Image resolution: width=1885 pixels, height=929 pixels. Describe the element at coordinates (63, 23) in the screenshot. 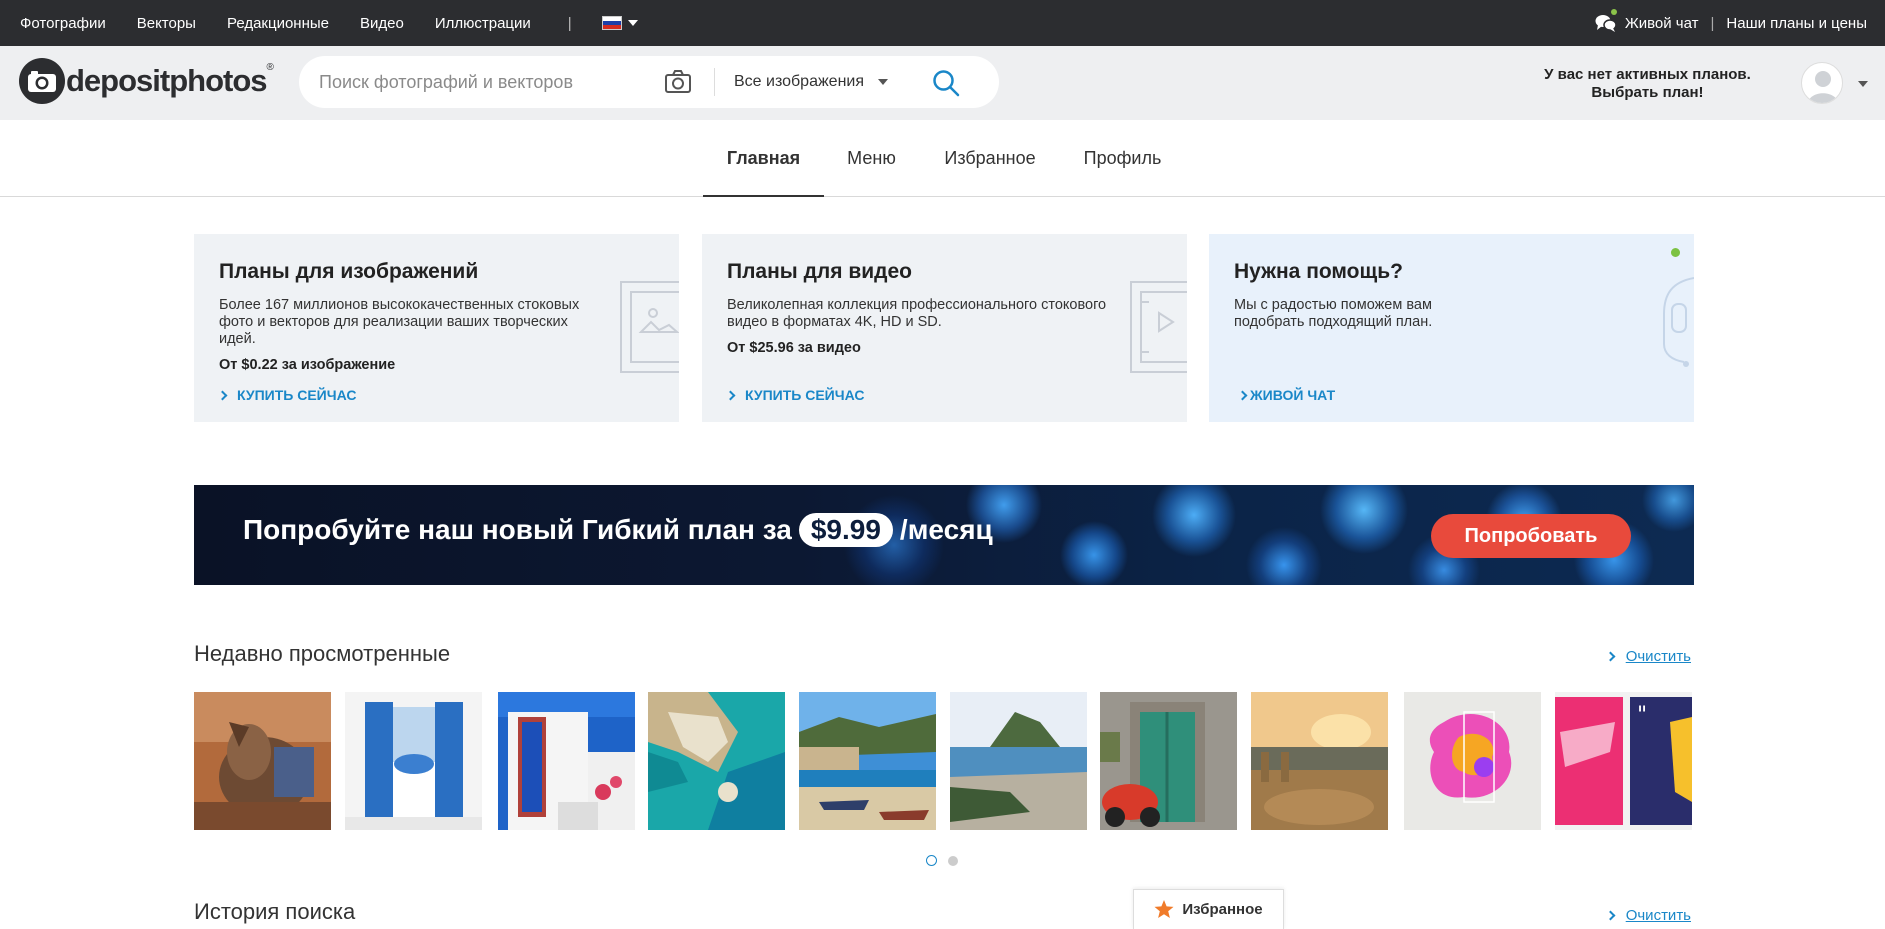

I see `nav-photos: Фотографии` at that location.